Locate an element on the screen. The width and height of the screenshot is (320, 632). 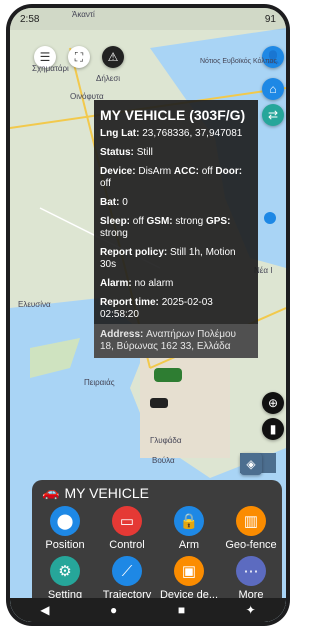
action-geo-fence: ▥ Geo-fence is located at coordinates (251, 528).